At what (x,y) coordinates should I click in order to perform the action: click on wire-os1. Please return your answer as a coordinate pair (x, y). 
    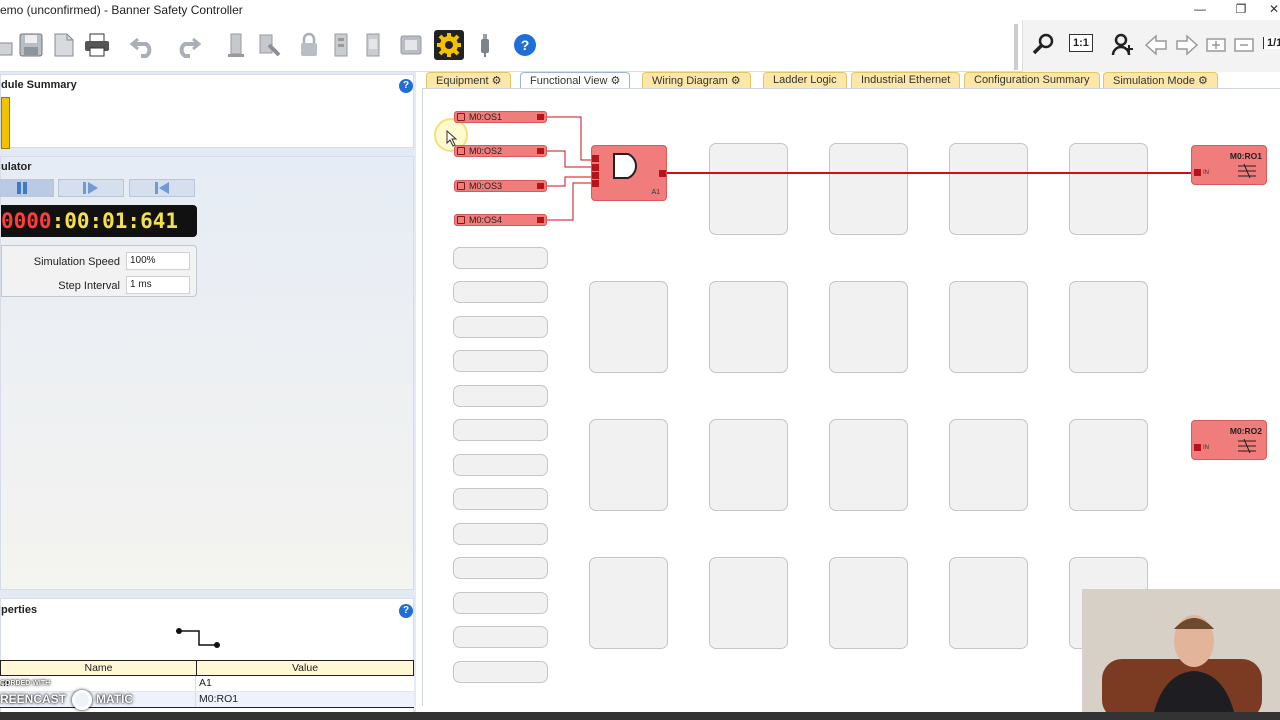
    Looking at the image, I should click on (569, 138).